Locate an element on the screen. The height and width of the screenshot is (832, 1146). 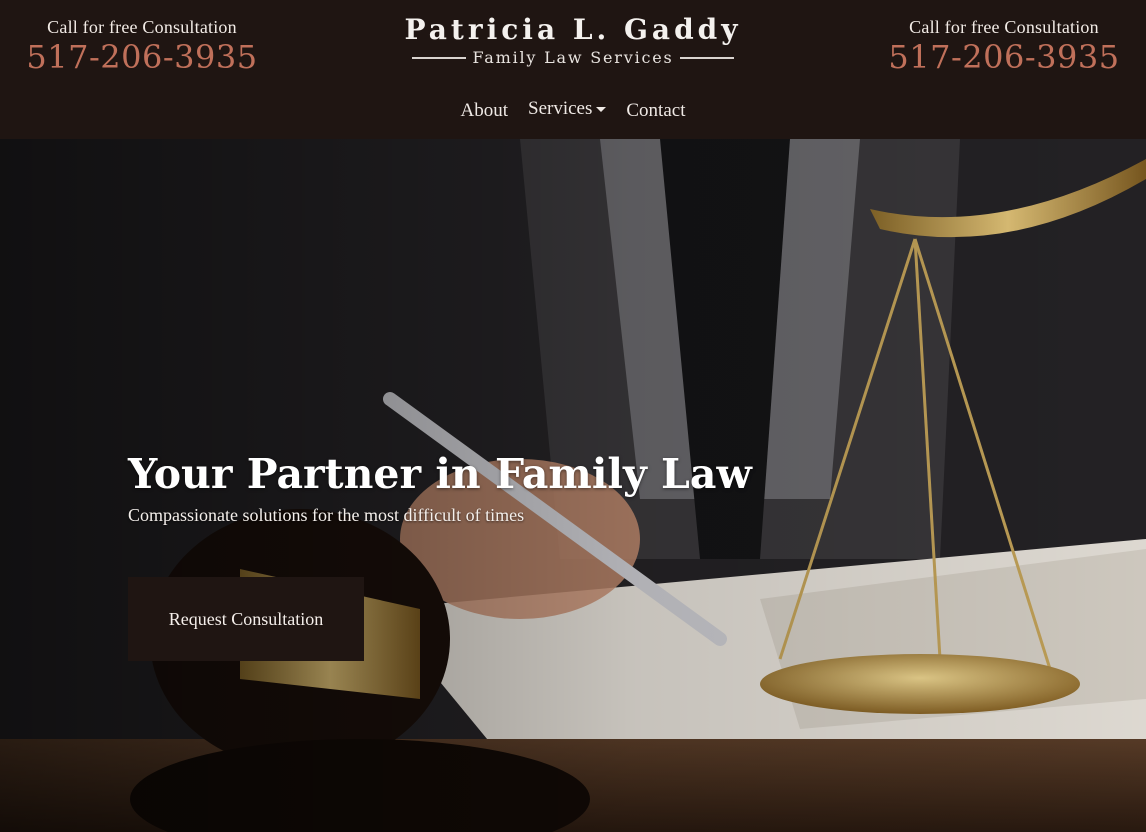
caret-down-icon is located at coordinates (601, 109).